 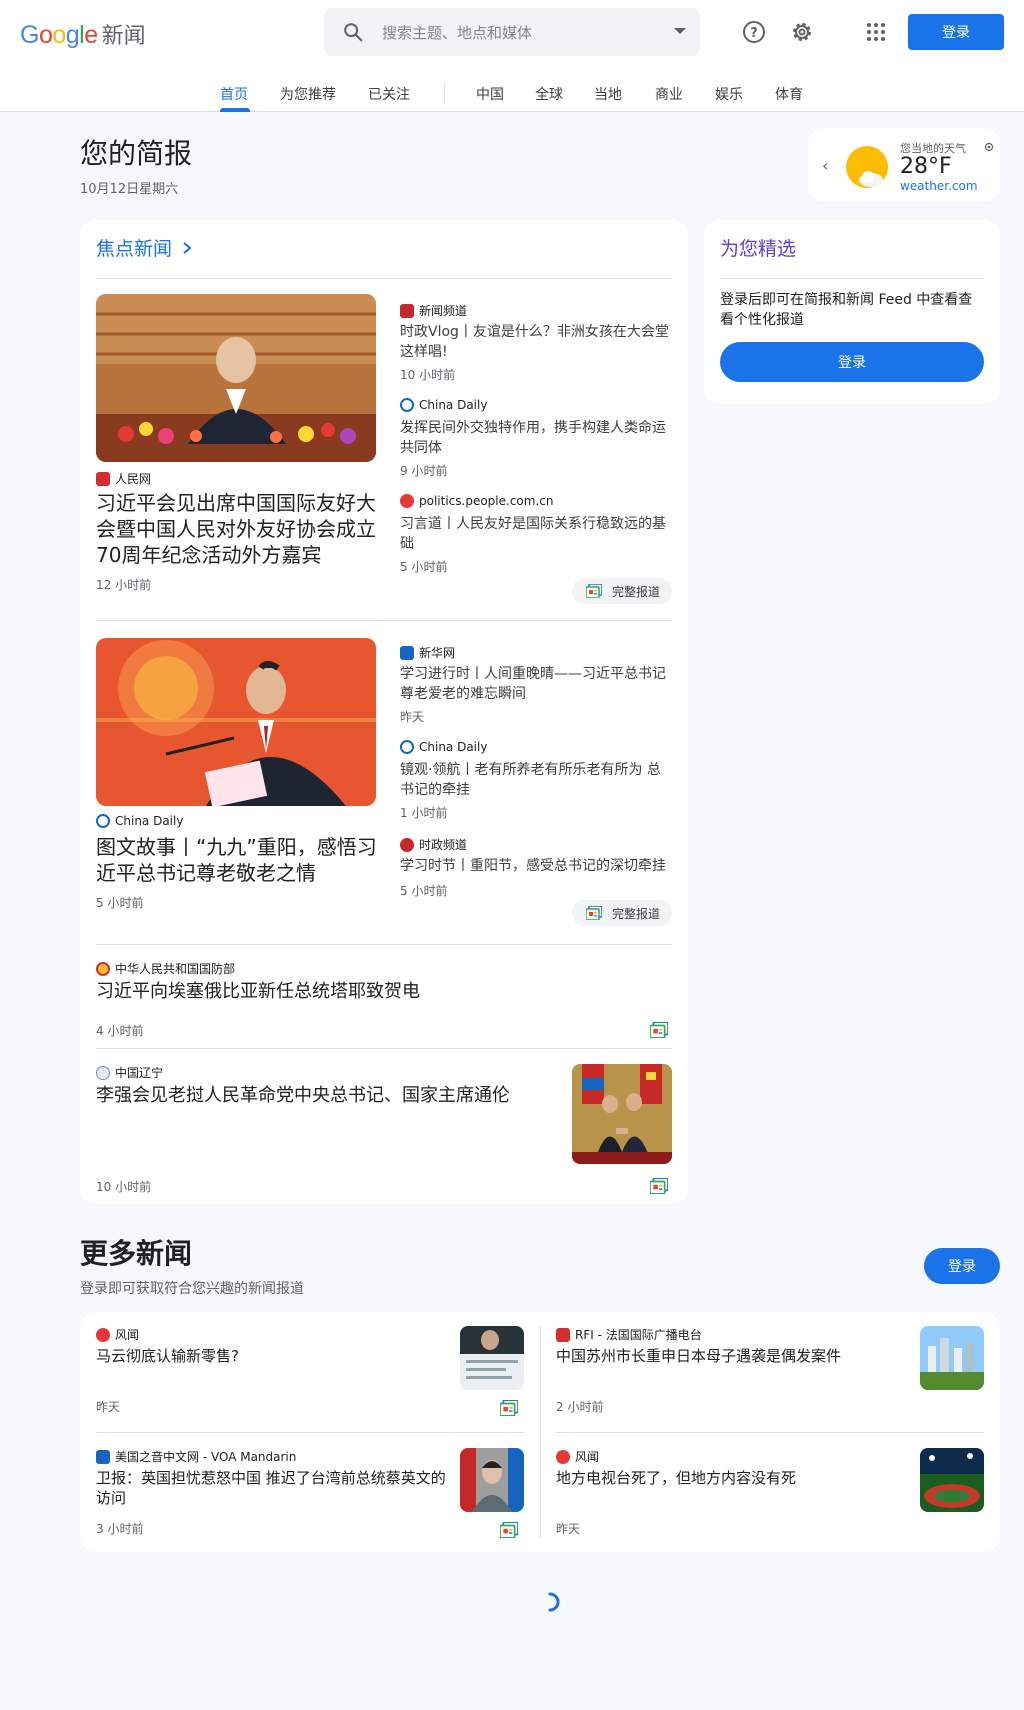 I want to click on story-headline: 学习进行时丨人间重晚晴——习近平总书记尊老爱老的难忘瞬间, so click(x=536, y=684).